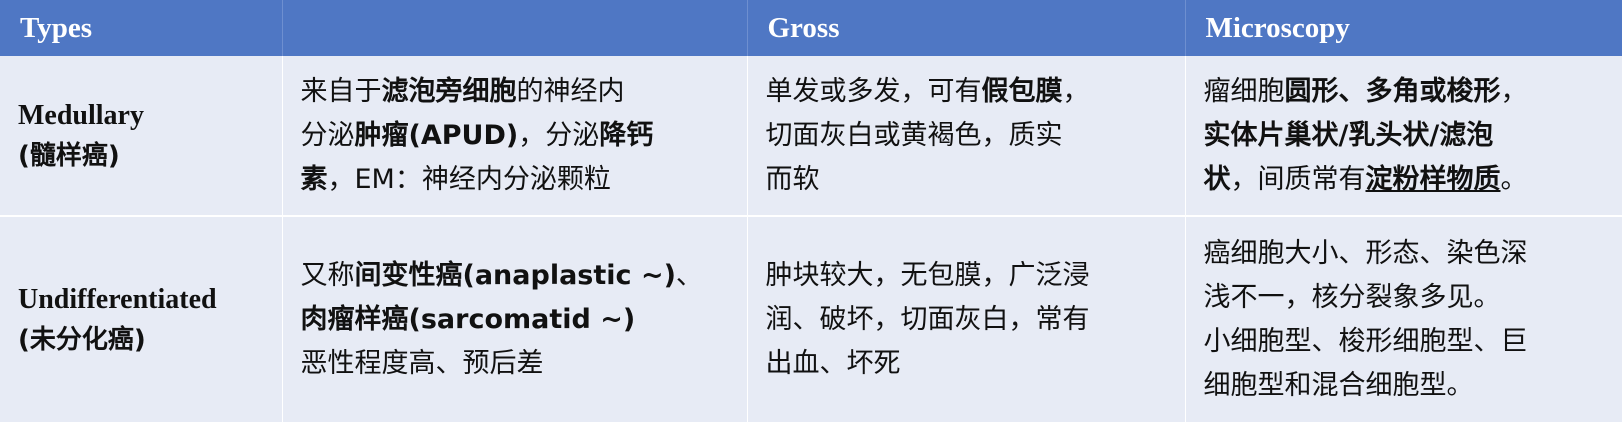 Image resolution: width=1622 pixels, height=422 pixels. I want to click on gross-cell: 肿块较大，无包膜，广泛浸 润、破坏，切面灰白，常有 出血、坏死, so click(966, 318).